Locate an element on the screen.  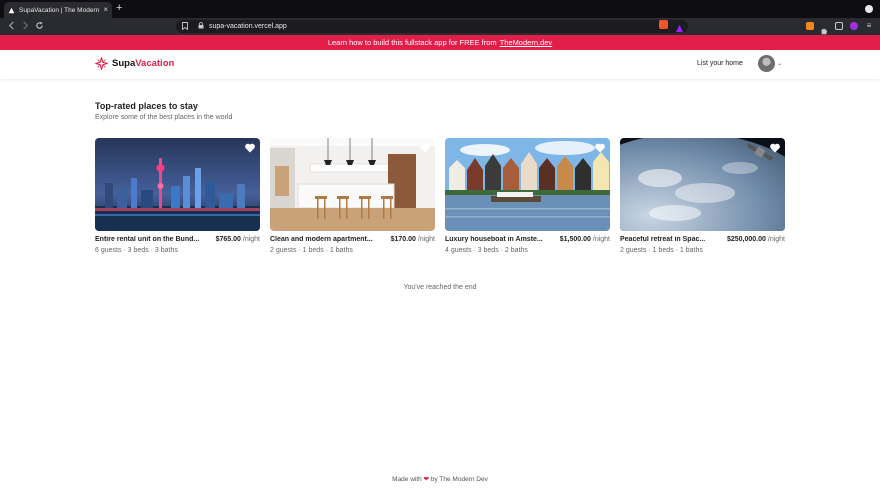
profile-dot-icon is located at coordinates (869, 9).